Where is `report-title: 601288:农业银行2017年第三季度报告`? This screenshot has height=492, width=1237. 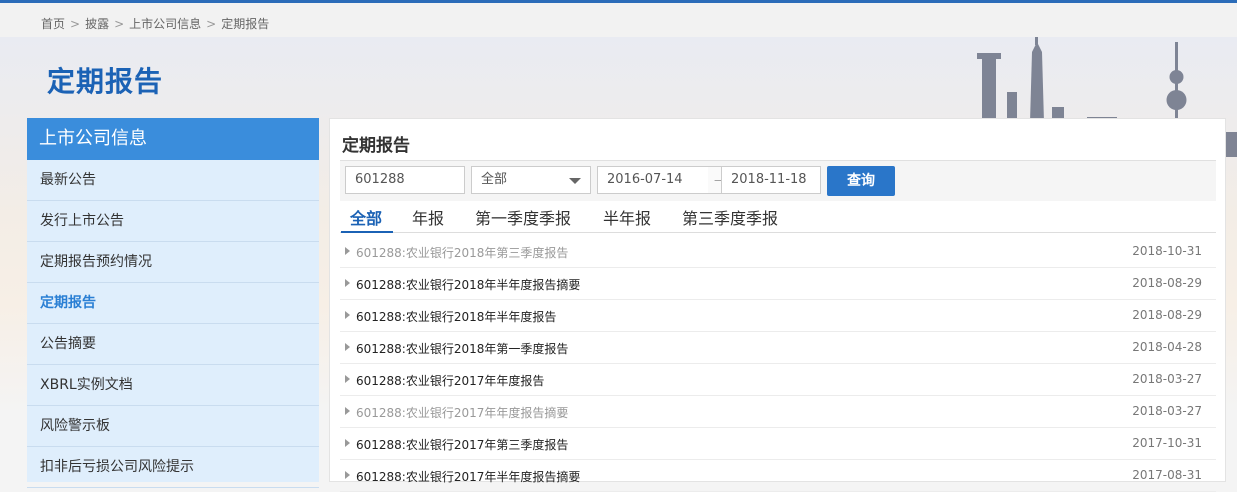 report-title: 601288:农业银行2017年第三季度报告 is located at coordinates (462, 444).